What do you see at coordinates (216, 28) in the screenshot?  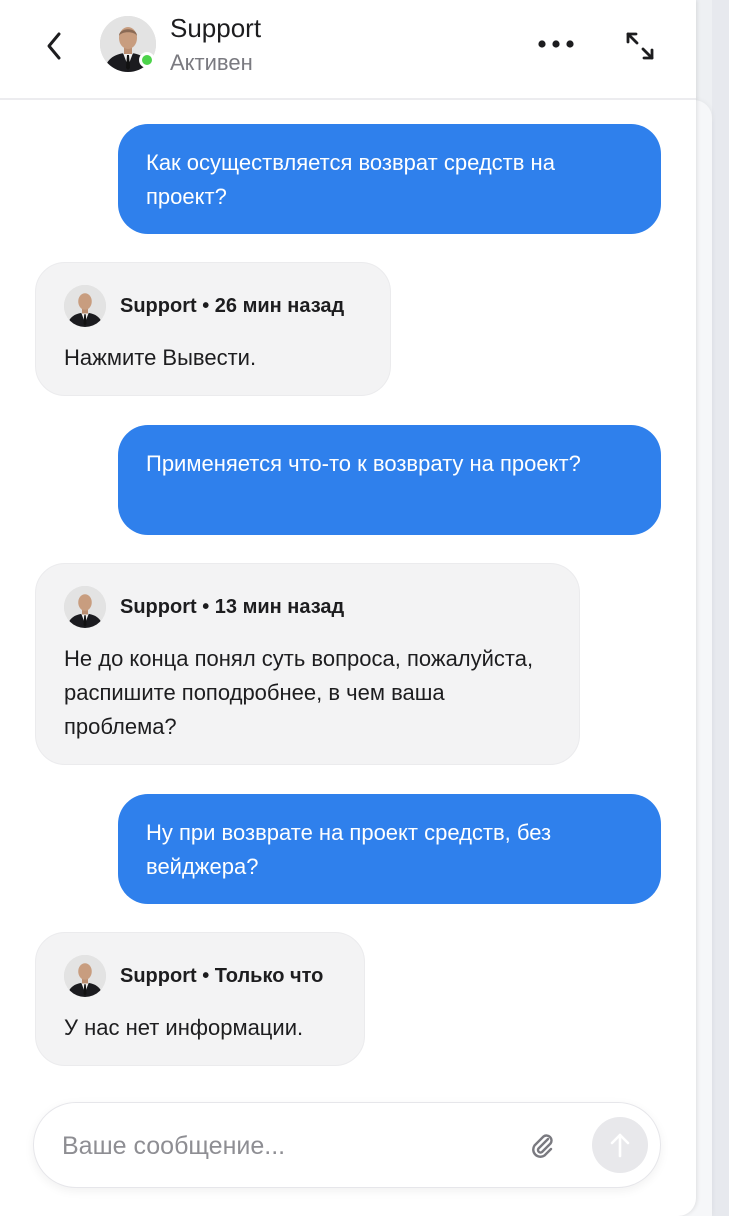 I see `contact-name: Support` at bounding box center [216, 28].